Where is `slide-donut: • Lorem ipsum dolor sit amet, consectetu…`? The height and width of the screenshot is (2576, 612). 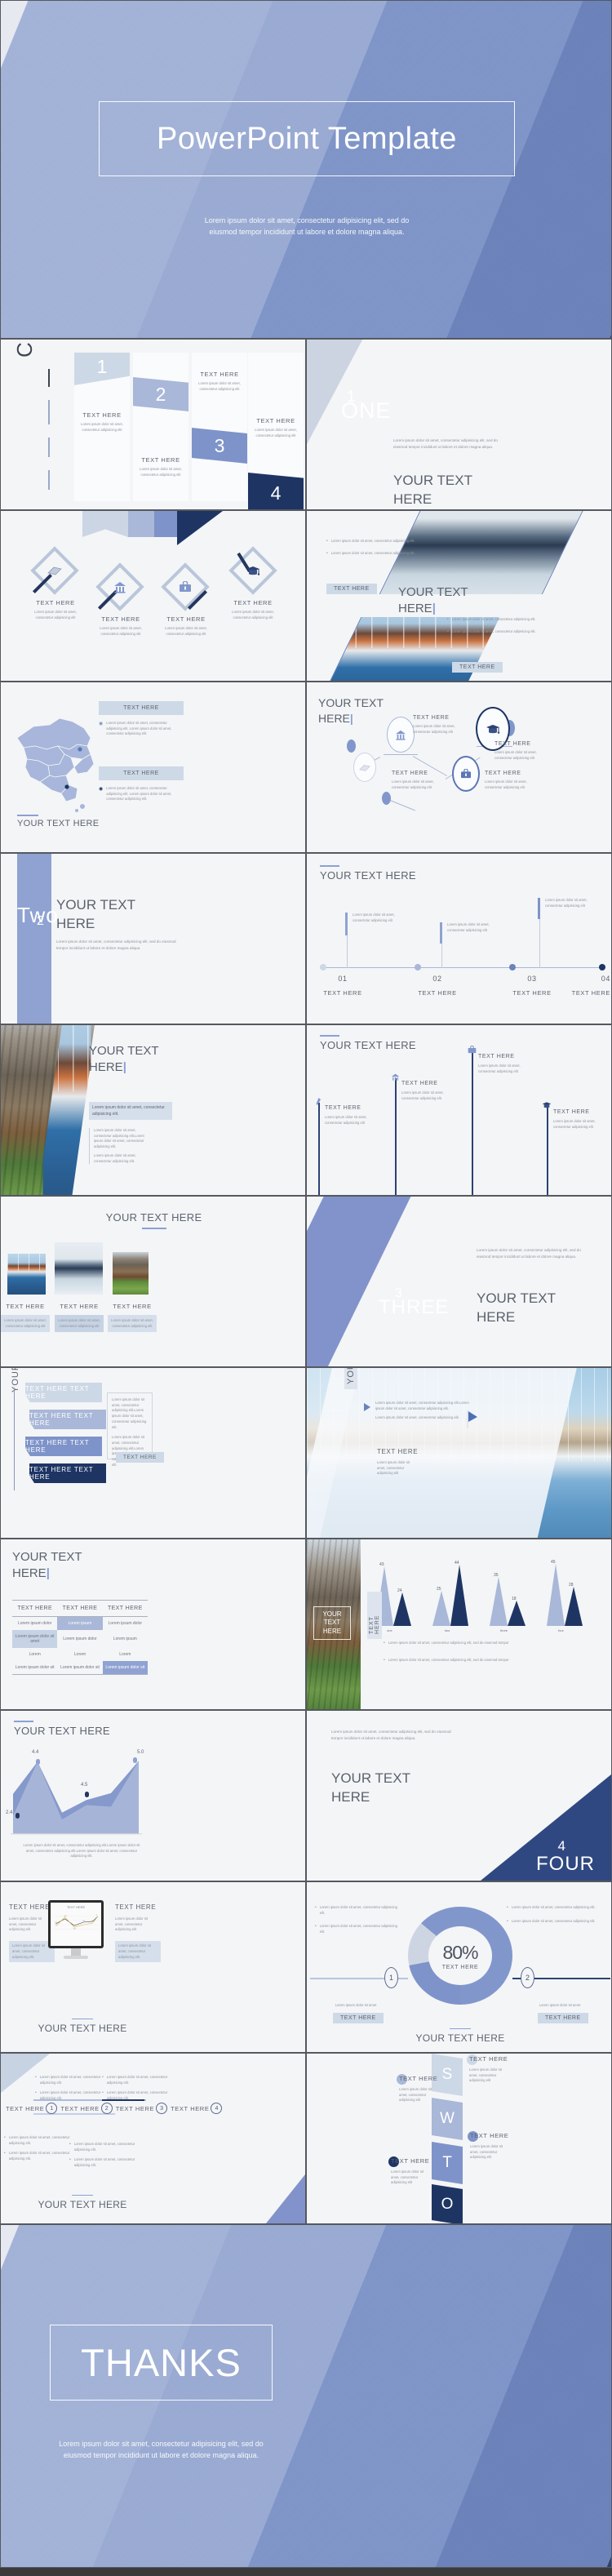
slide-donut: • Lorem ipsum dolor sit amet, consectetu… is located at coordinates (459, 1967).